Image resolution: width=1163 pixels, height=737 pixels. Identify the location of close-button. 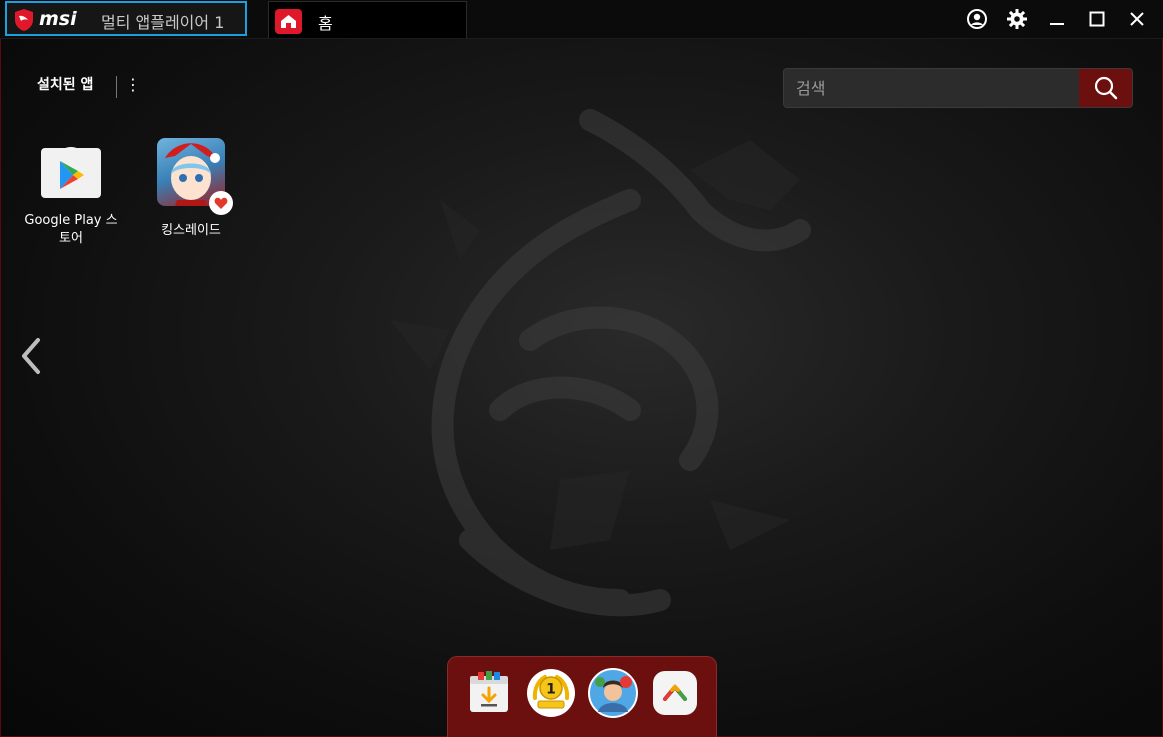
(1137, 19).